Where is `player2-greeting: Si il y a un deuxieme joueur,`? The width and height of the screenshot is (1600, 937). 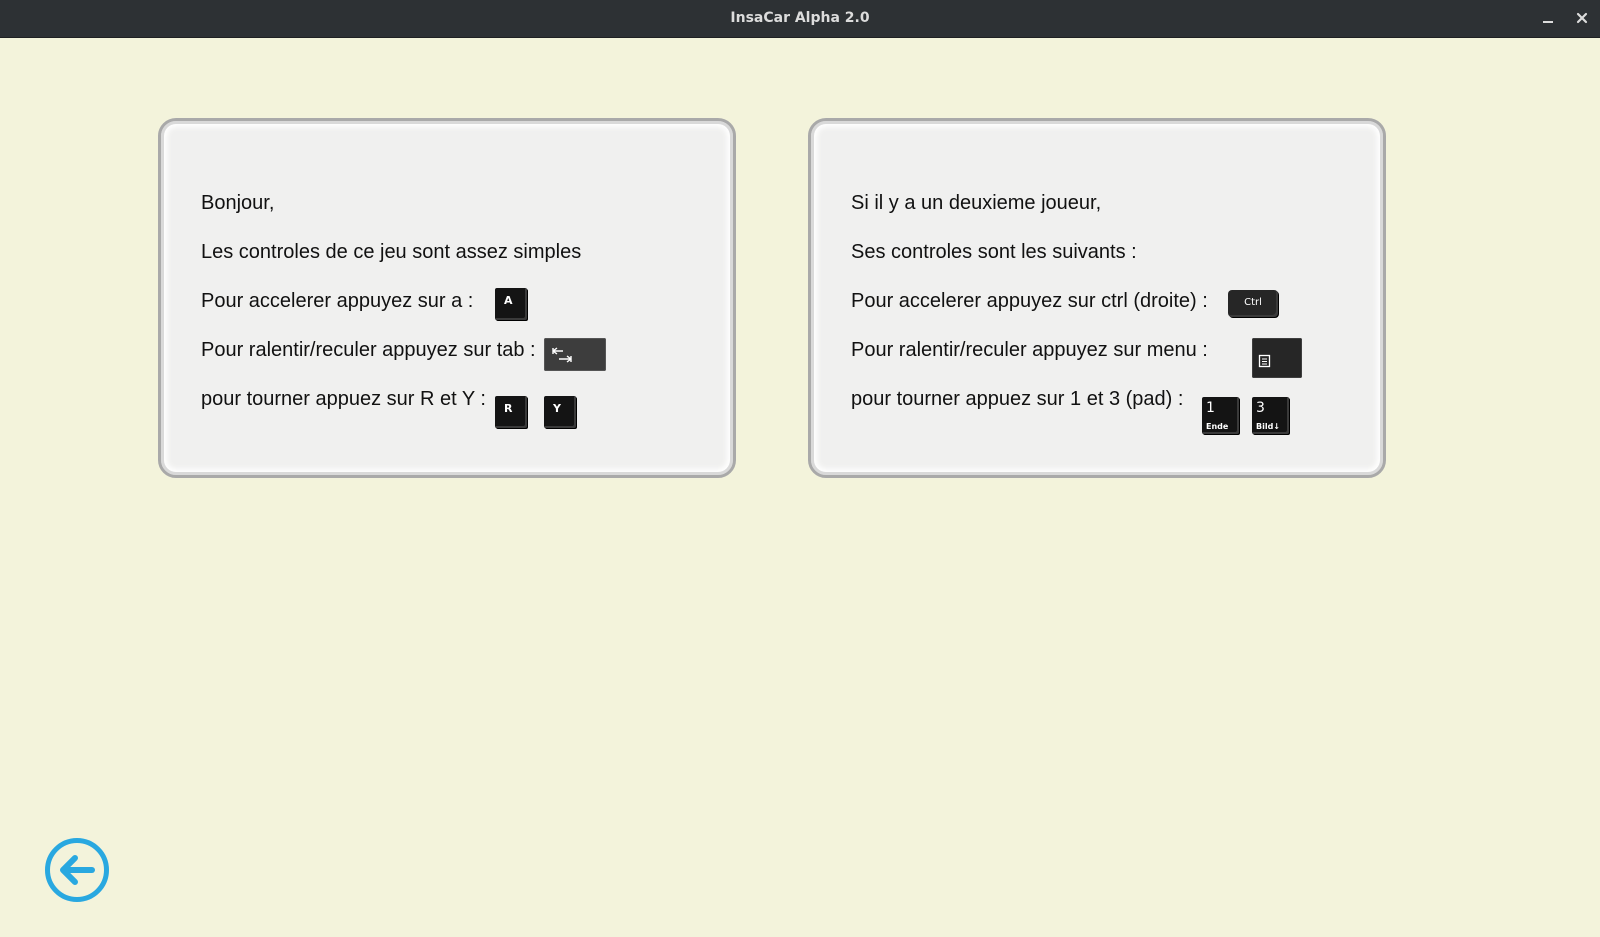
player2-greeting: Si il y a un deuxieme joueur, is located at coordinates (976, 203).